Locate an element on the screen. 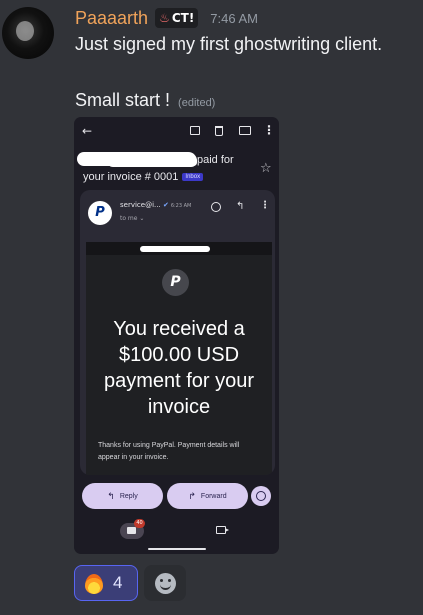 The image size is (423, 615). recipient-line: to me ⌄ is located at coordinates (132, 218).